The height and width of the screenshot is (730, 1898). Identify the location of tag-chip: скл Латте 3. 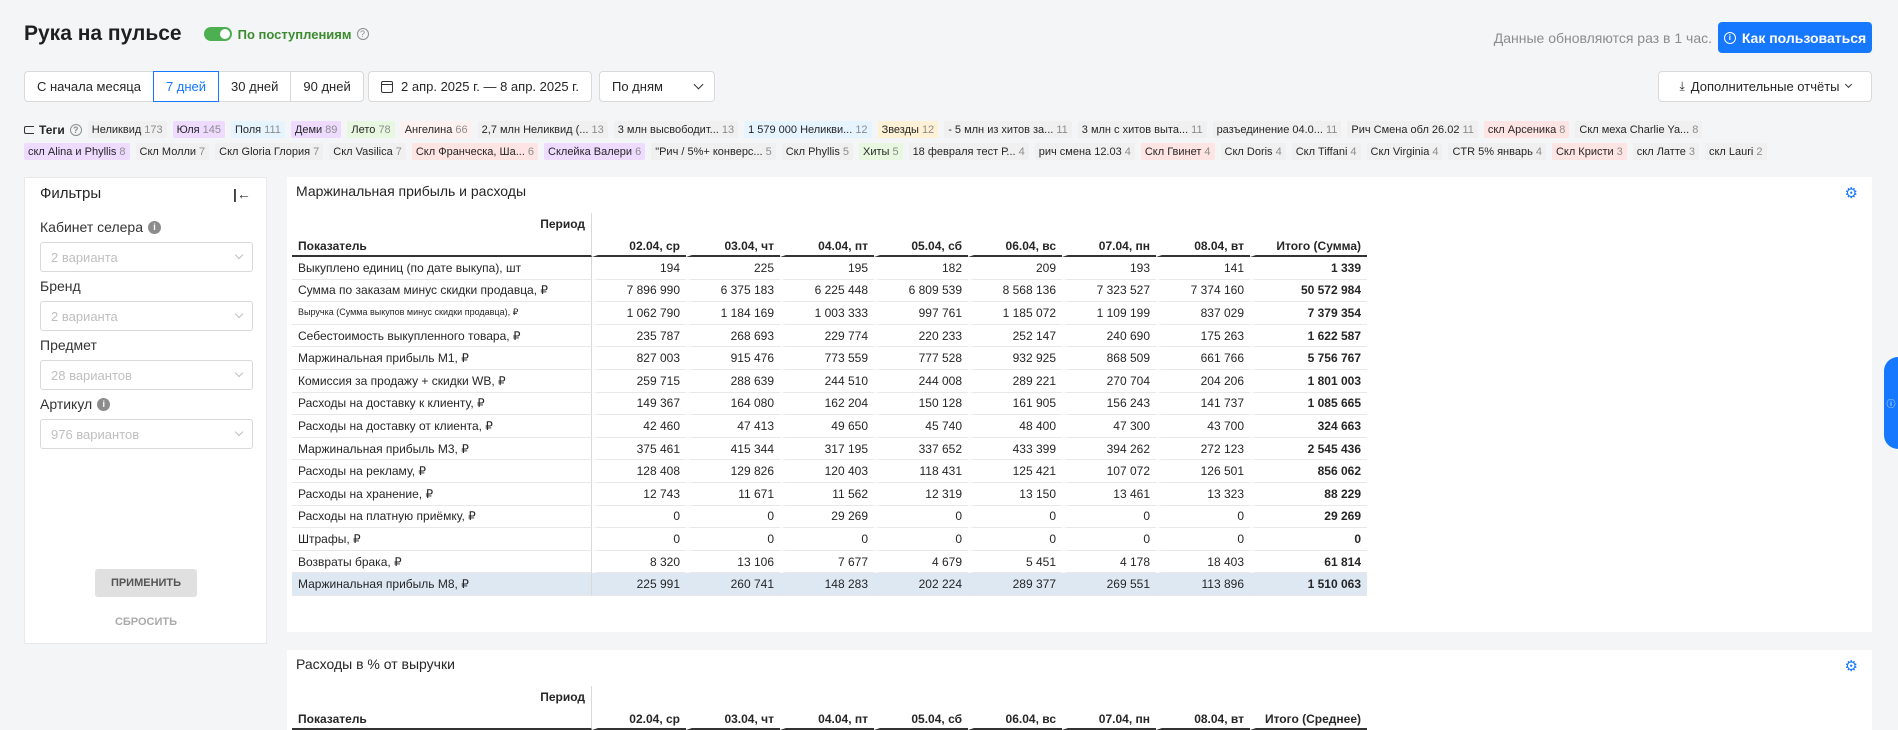
(1665, 151).